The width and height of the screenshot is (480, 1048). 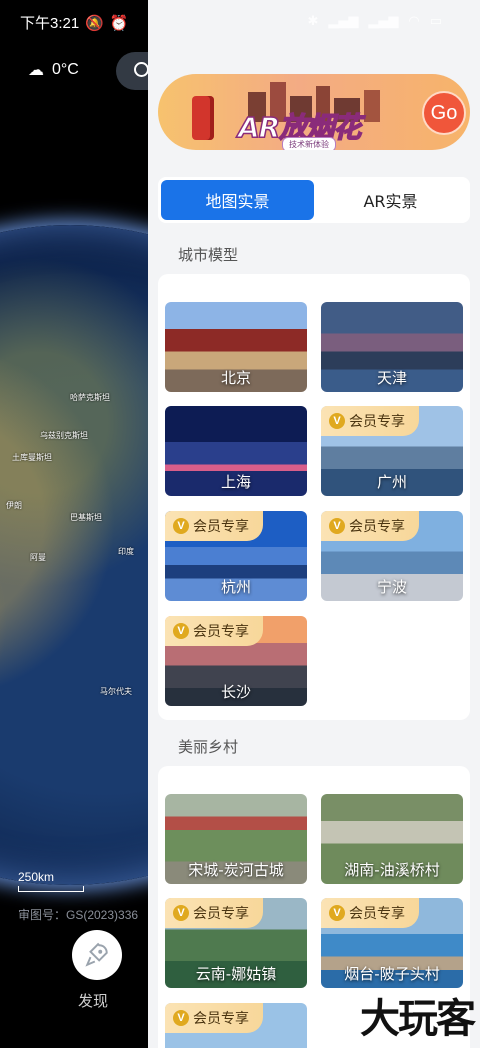 What do you see at coordinates (14, 505) in the screenshot?
I see `map-label: 伊朗` at bounding box center [14, 505].